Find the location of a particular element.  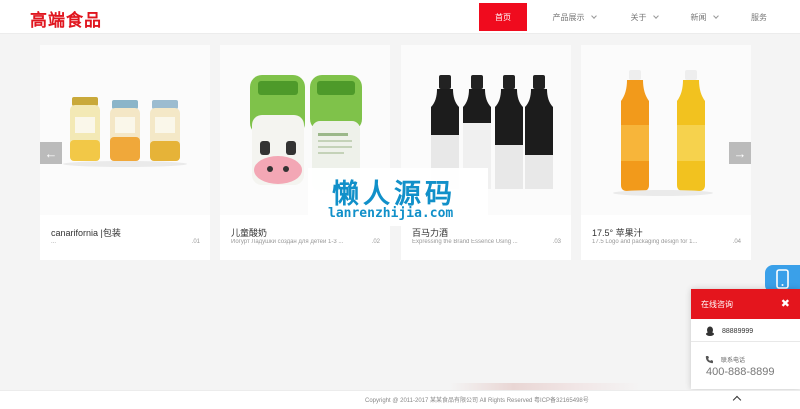

tel-label: 联系电话 is located at coordinates (733, 361).